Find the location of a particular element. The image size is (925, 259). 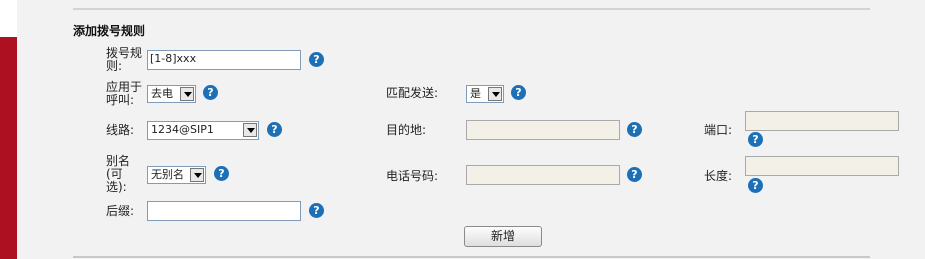

line-label: 线路: is located at coordinates (120, 130).